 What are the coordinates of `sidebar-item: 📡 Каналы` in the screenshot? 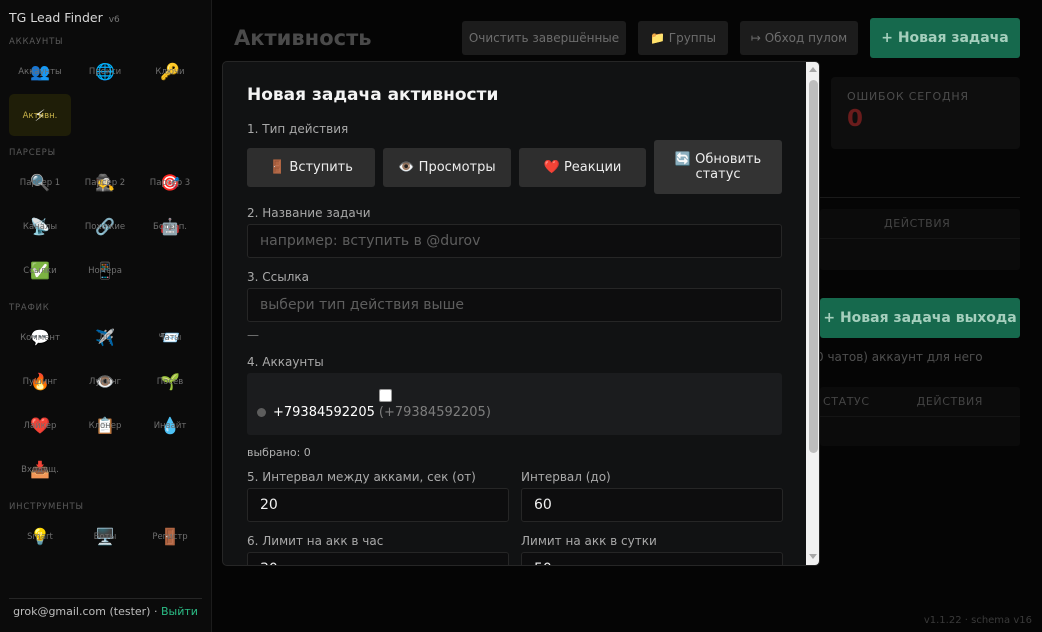 It's located at (40, 226).